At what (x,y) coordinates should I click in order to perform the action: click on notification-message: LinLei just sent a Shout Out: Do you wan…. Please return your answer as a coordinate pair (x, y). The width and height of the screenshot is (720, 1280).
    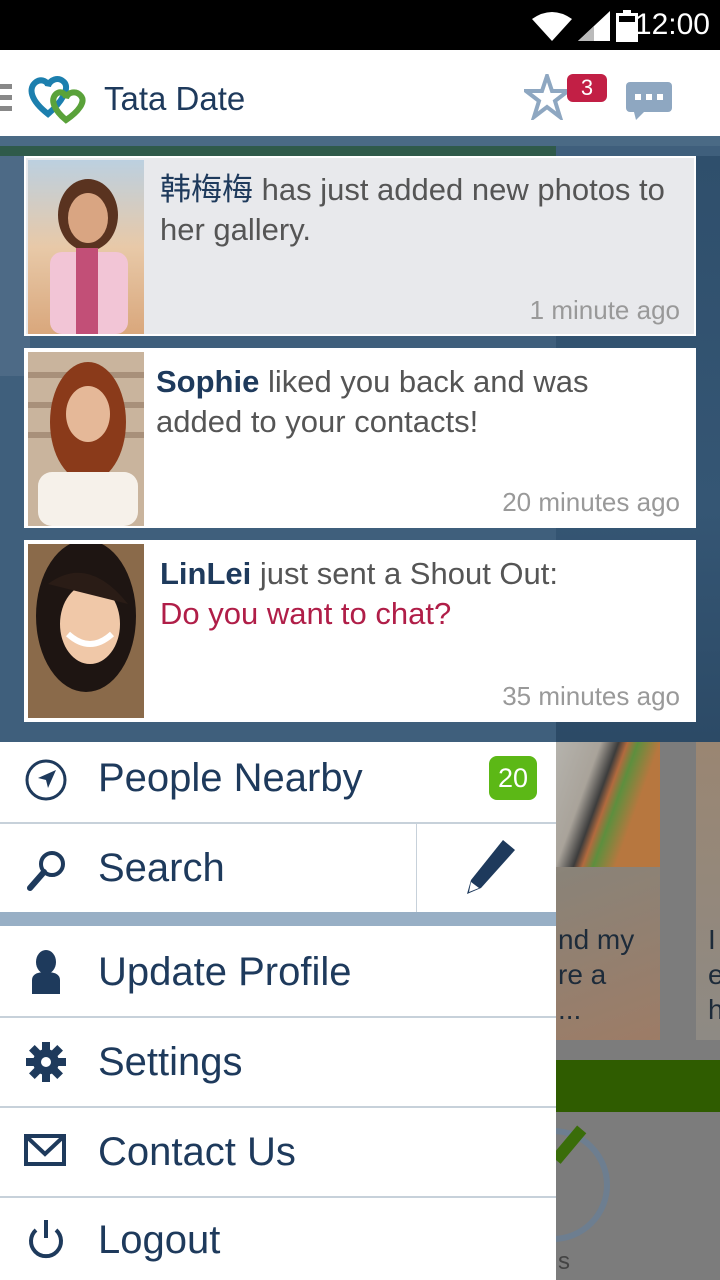
    Looking at the image, I should click on (420, 594).